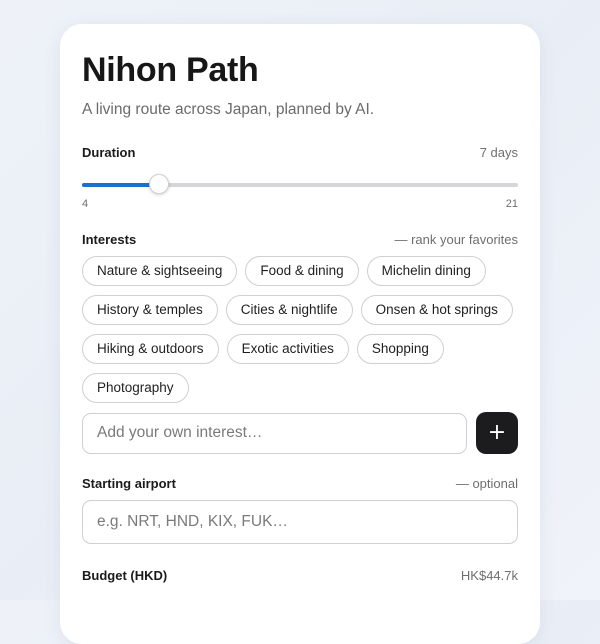  Describe the element at coordinates (125, 576) in the screenshot. I see `budget-label: Budget (HKD)` at that location.